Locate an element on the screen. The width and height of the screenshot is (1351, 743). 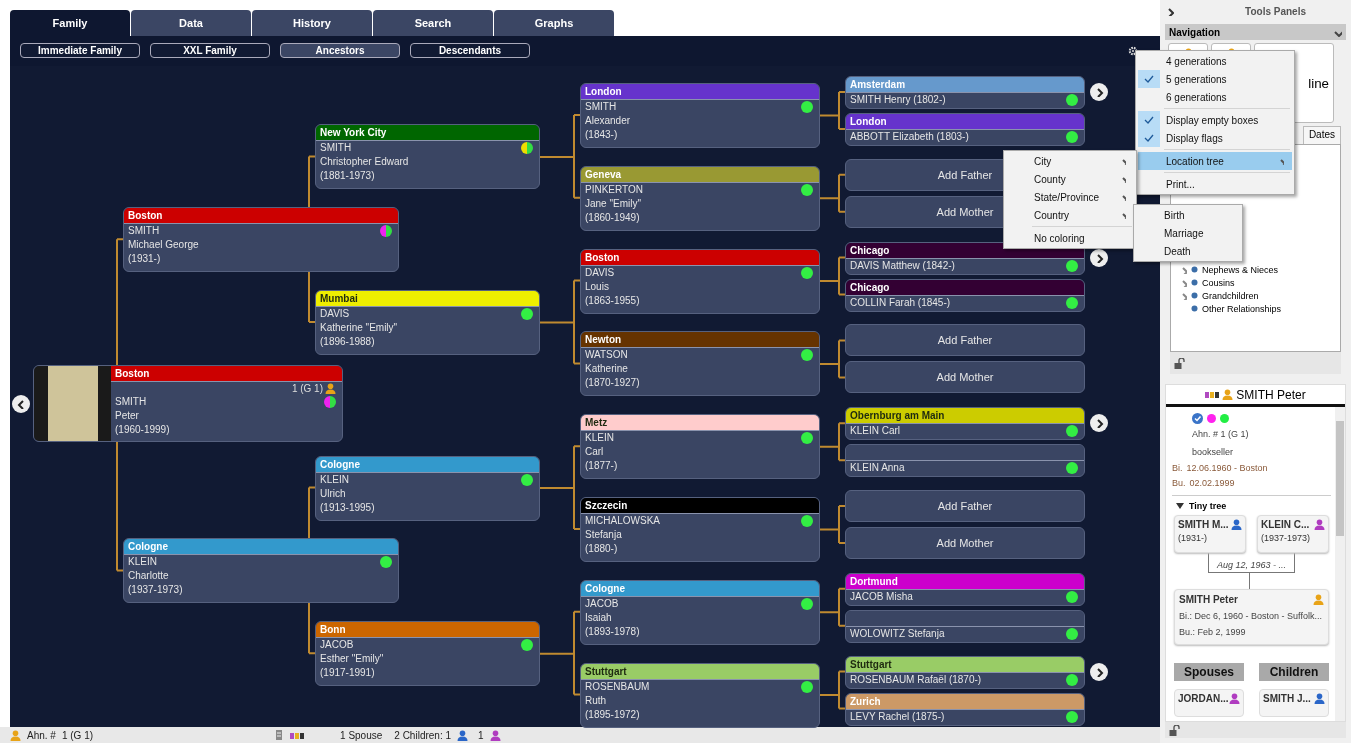
location-header: Amsterdam is located at coordinates (965, 85).